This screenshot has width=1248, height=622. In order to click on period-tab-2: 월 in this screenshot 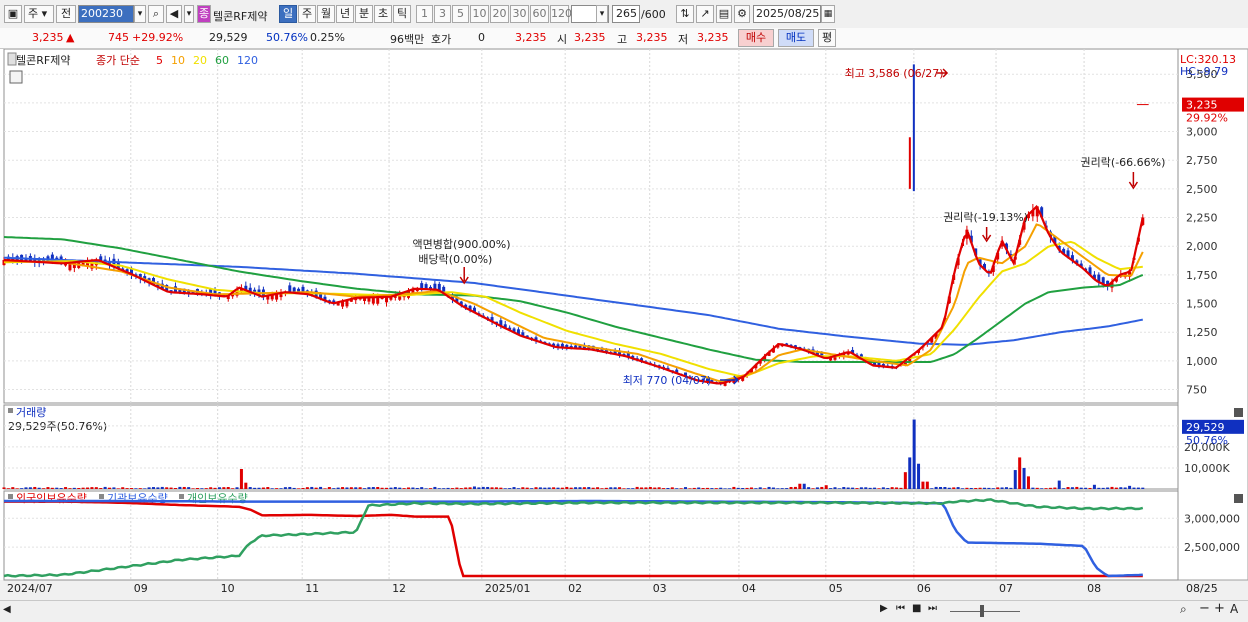, I will do `click(326, 14)`.